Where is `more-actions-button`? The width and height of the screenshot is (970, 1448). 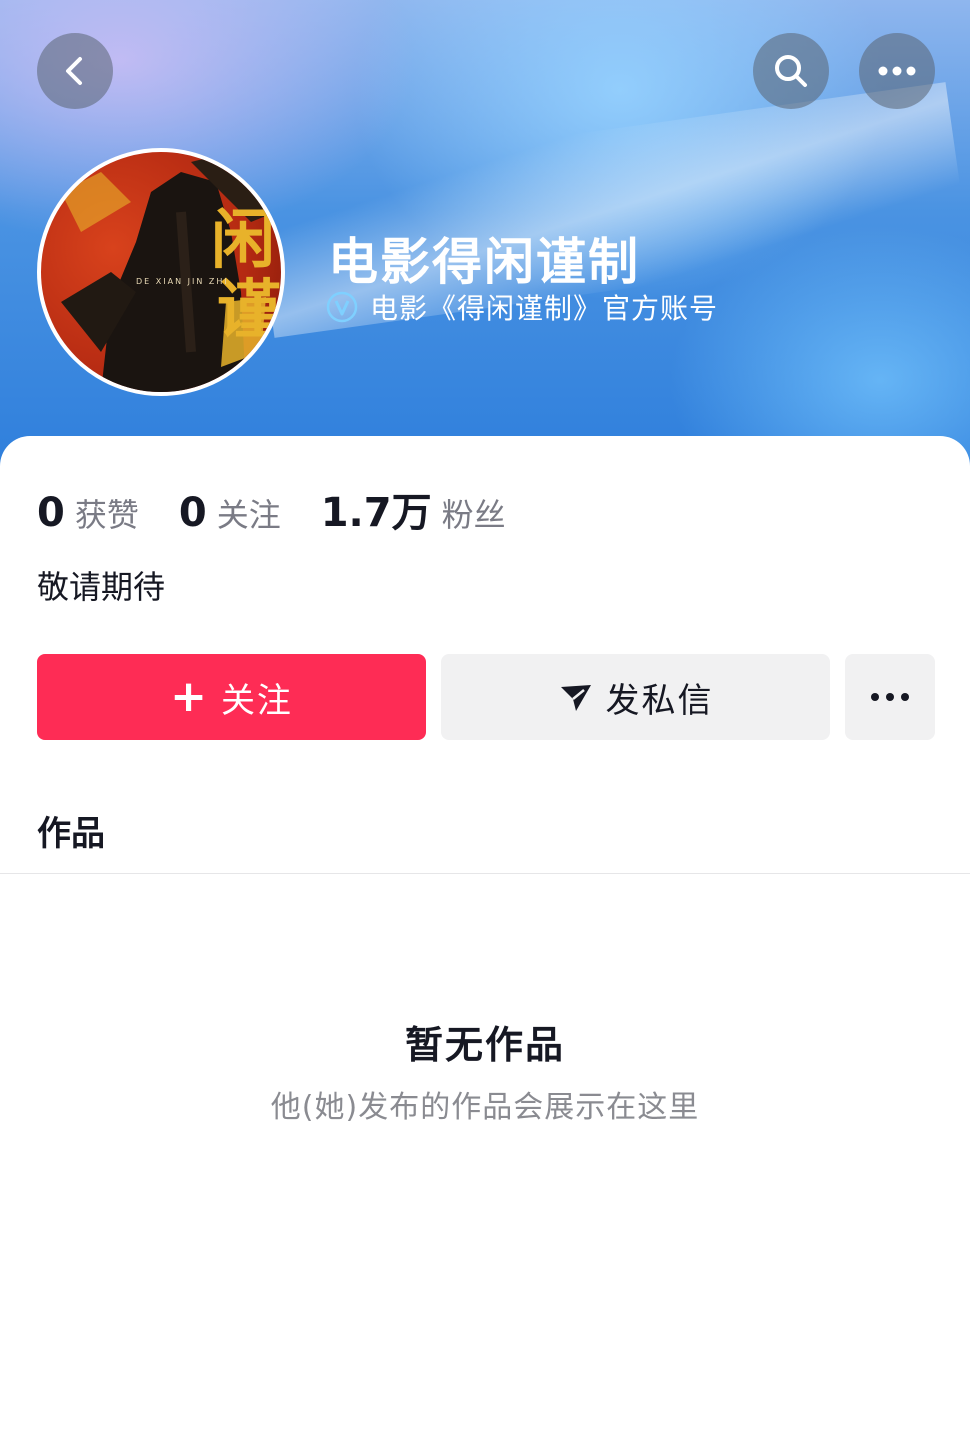 more-actions-button is located at coordinates (890, 697).